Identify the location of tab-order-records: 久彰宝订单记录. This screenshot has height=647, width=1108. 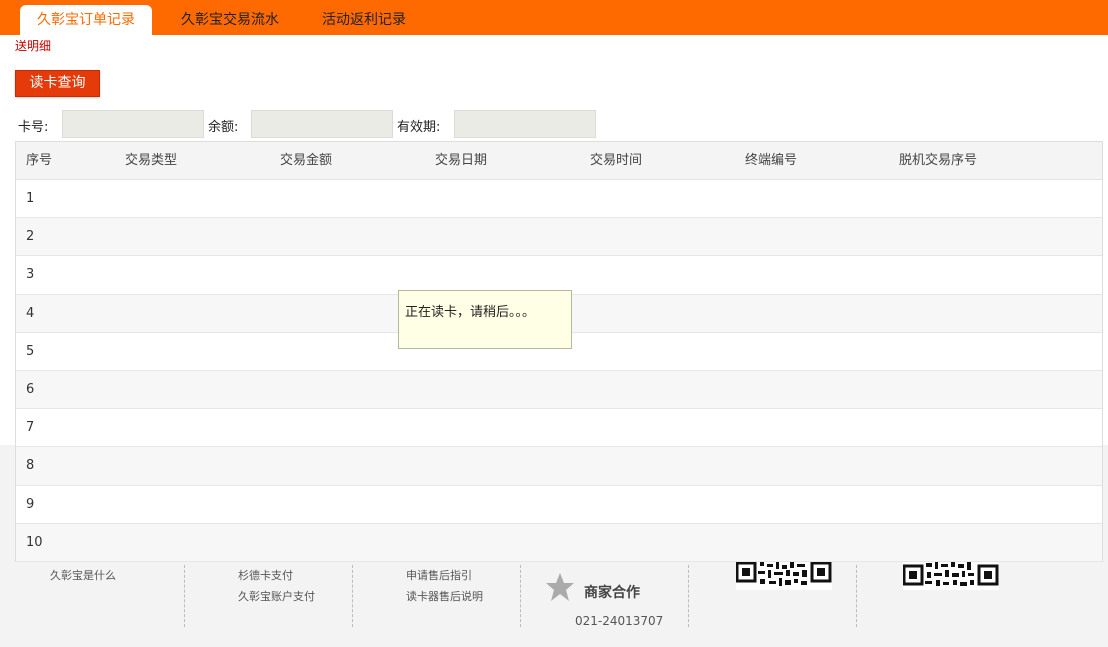
(86, 20).